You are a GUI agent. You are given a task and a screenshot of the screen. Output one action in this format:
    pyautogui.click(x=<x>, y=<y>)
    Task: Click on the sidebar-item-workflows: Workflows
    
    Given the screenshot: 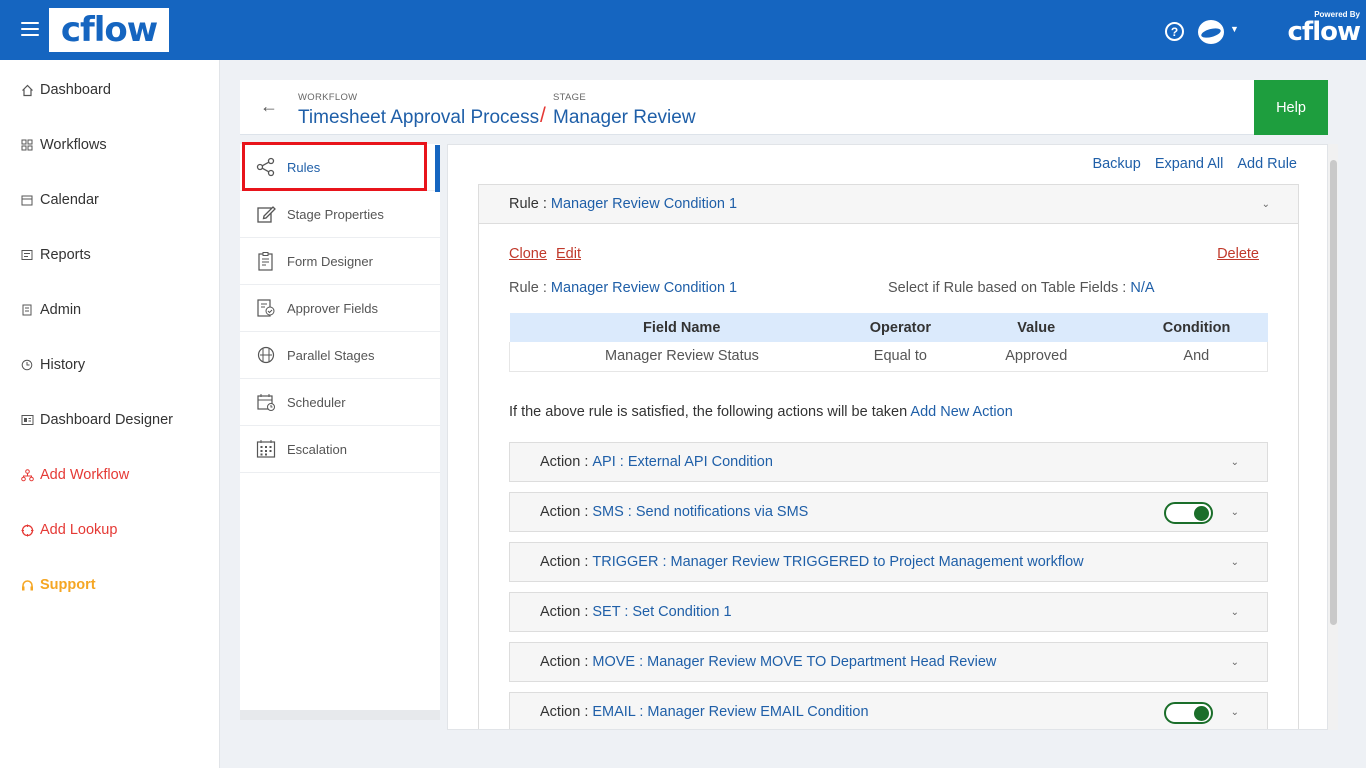 What is the action you would take?
    pyautogui.click(x=63, y=145)
    